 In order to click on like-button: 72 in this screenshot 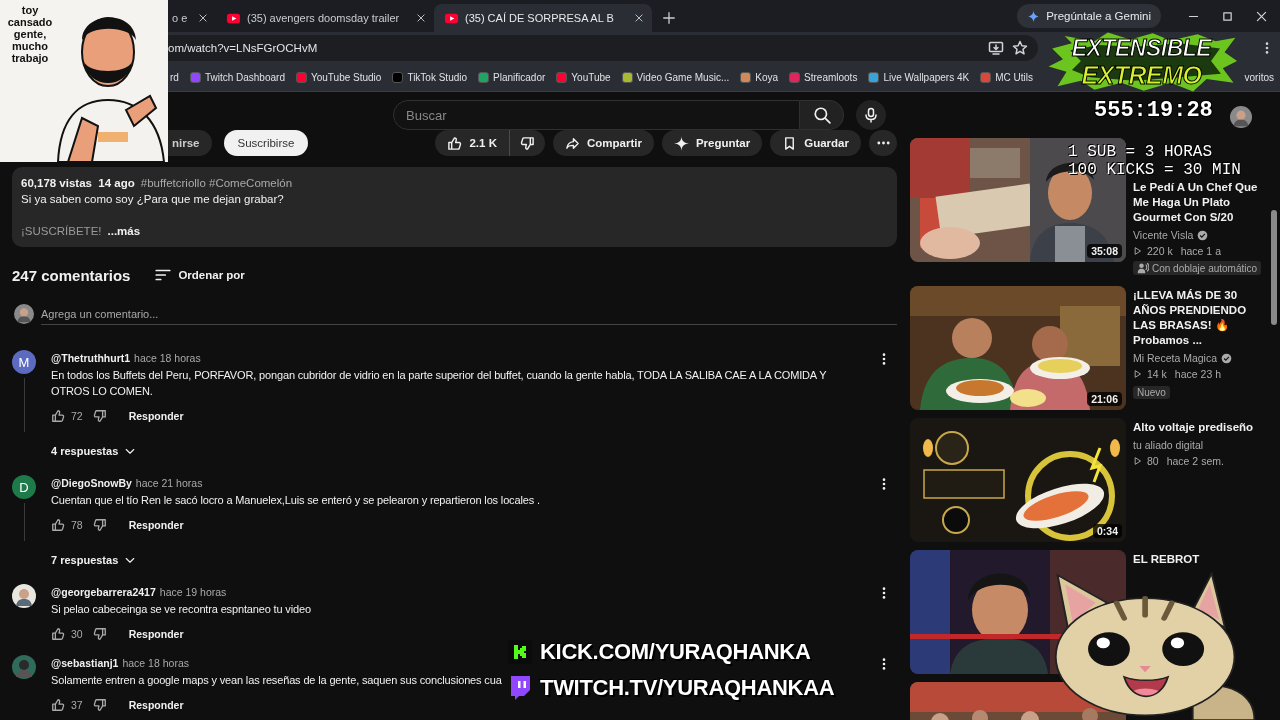, I will do `click(67, 416)`.